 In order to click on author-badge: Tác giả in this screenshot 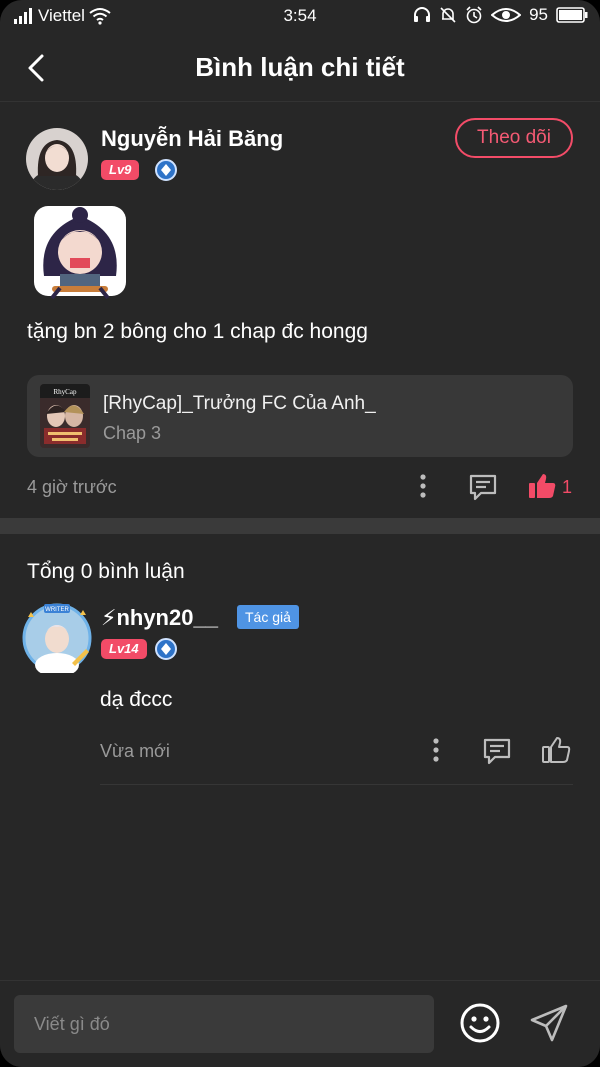, I will do `click(268, 617)`.